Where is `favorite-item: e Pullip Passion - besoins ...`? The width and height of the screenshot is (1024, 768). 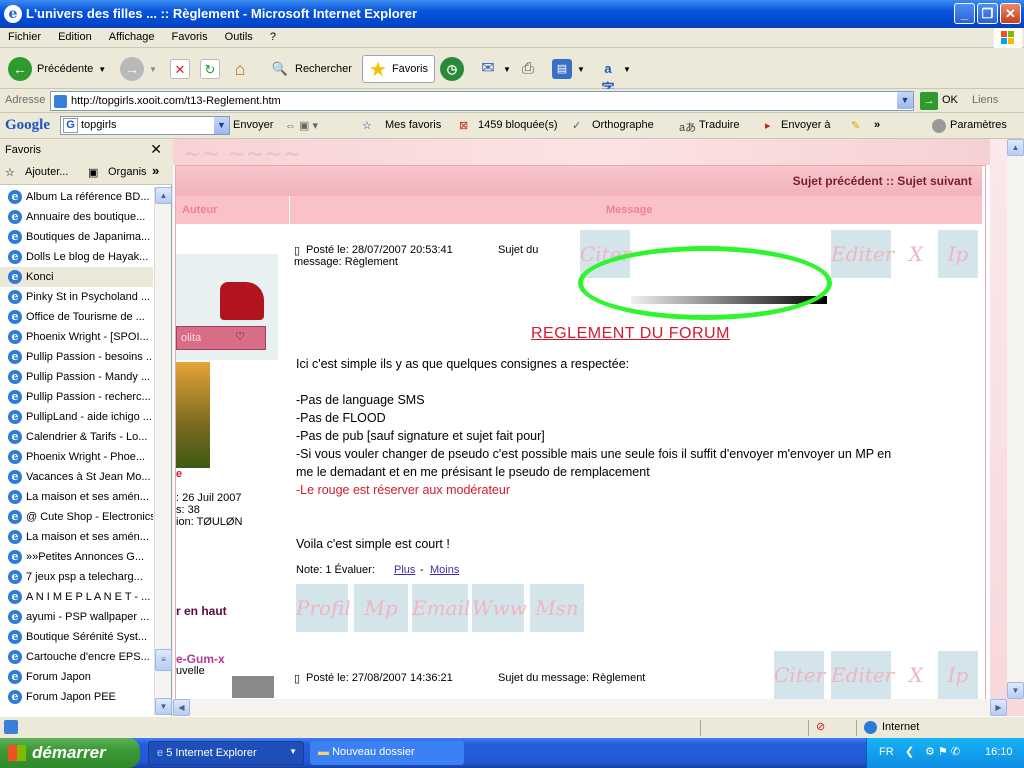 favorite-item: e Pullip Passion - besoins ... is located at coordinates (76, 357).